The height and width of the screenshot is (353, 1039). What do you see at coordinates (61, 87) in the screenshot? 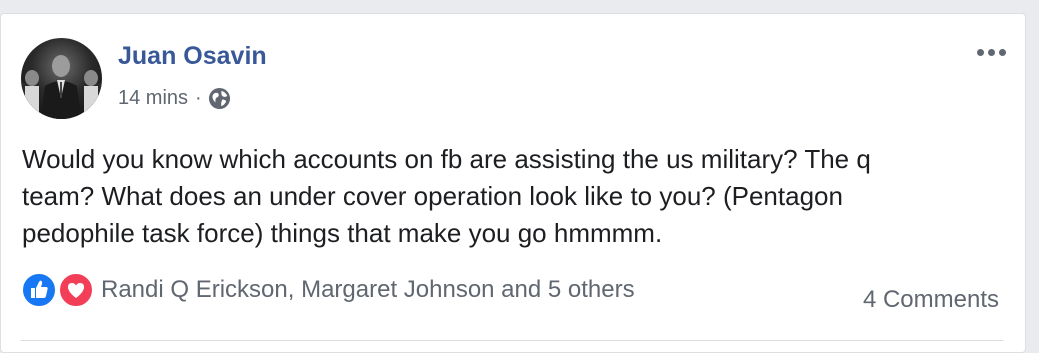
I see `avatar-photo` at bounding box center [61, 87].